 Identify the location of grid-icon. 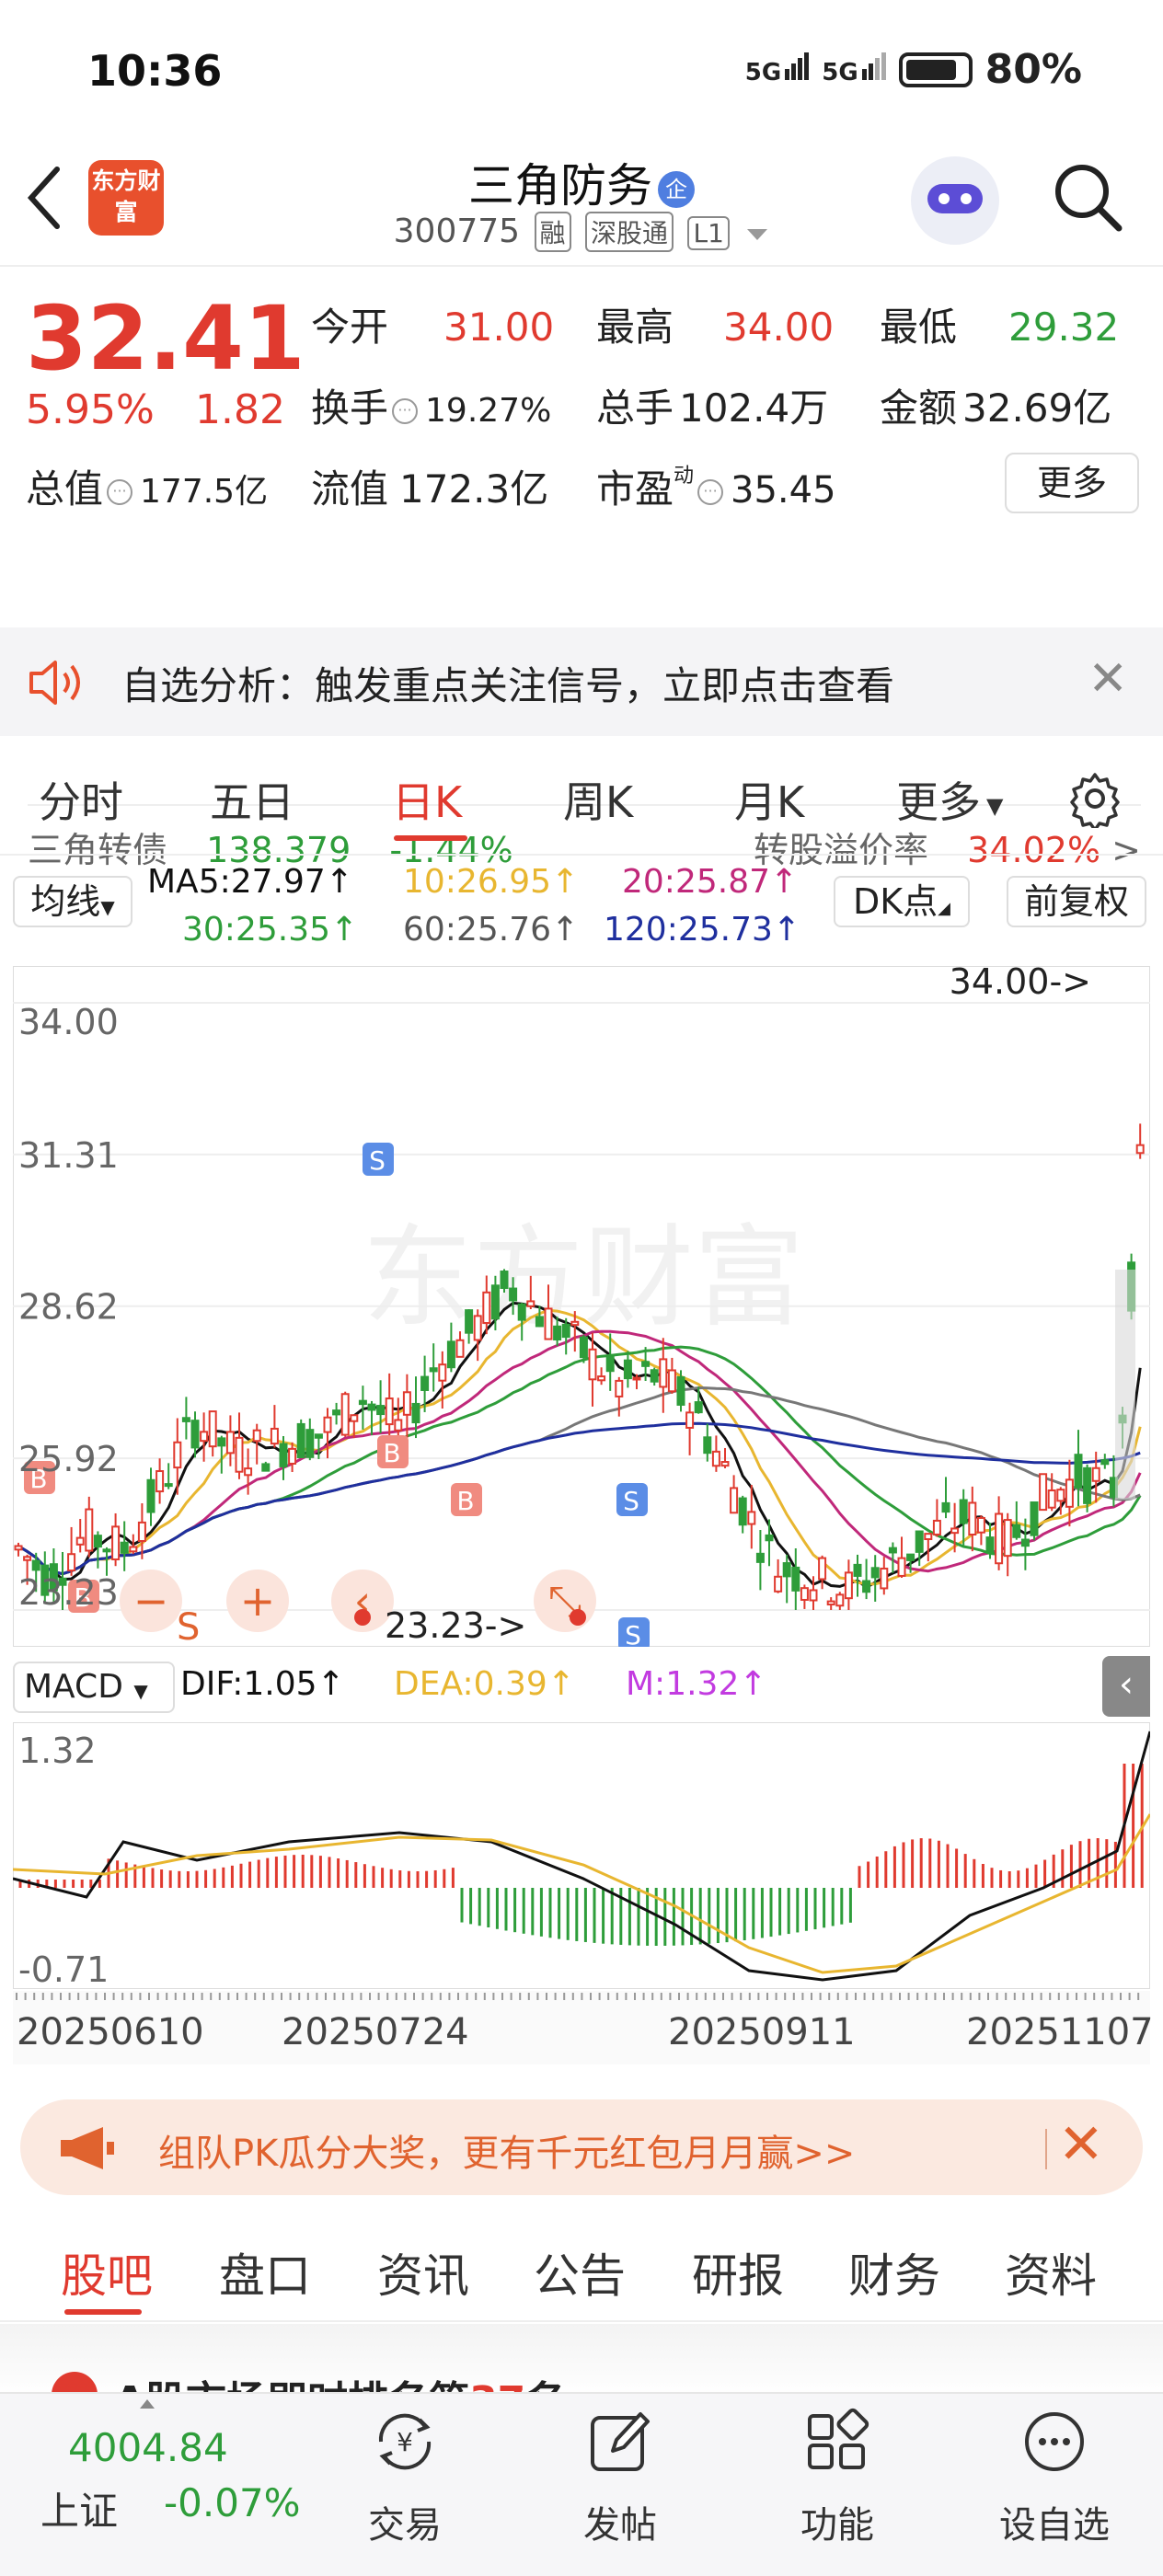
(839, 2438).